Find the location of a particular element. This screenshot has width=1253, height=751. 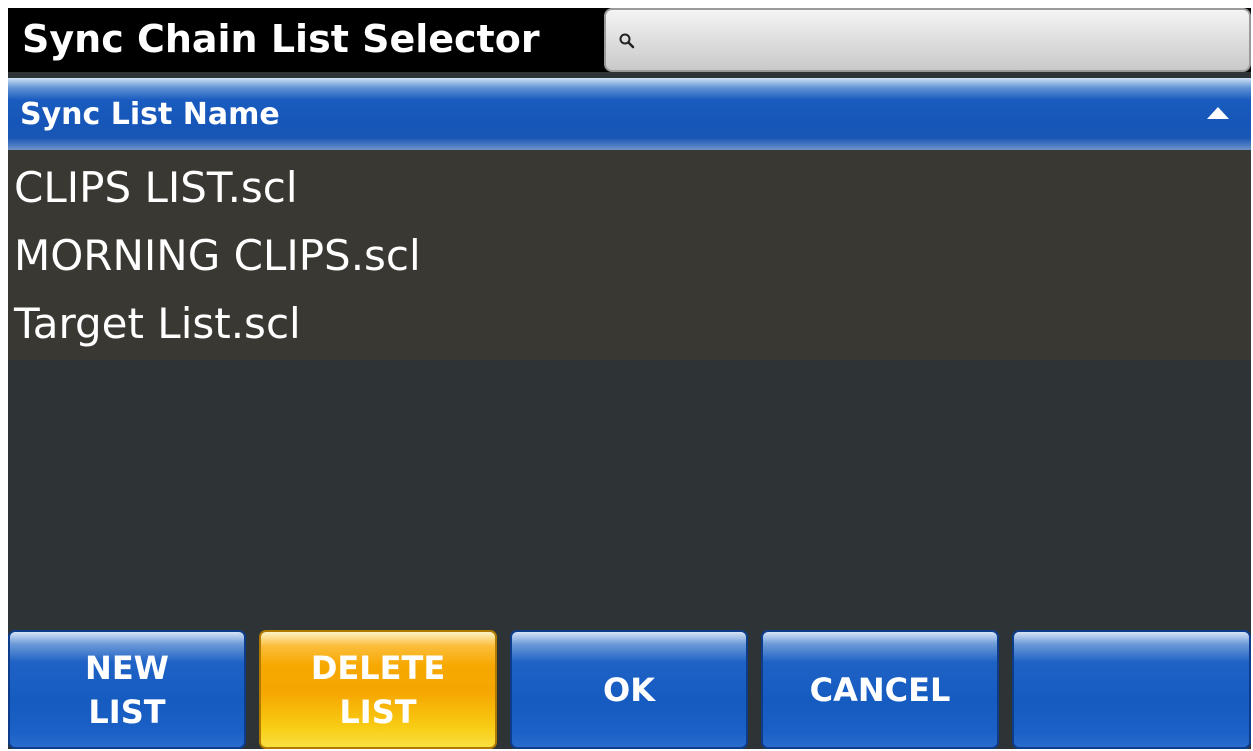

blank-button is located at coordinates (1131, 689).